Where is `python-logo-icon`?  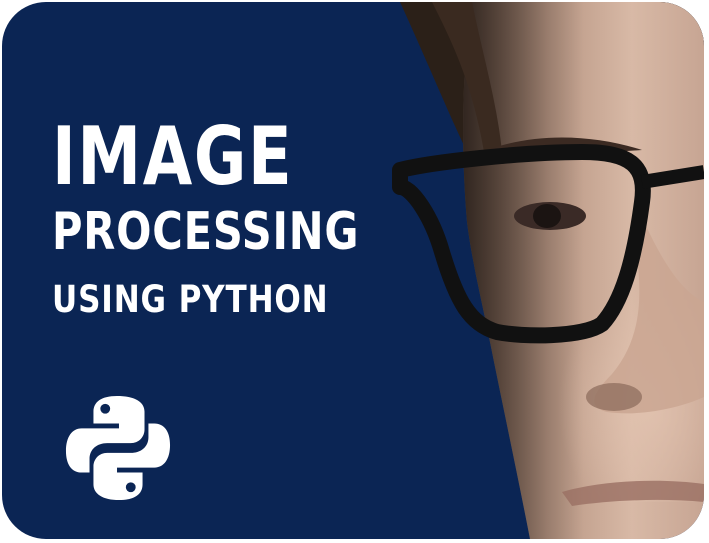
python-logo-icon is located at coordinates (118, 448).